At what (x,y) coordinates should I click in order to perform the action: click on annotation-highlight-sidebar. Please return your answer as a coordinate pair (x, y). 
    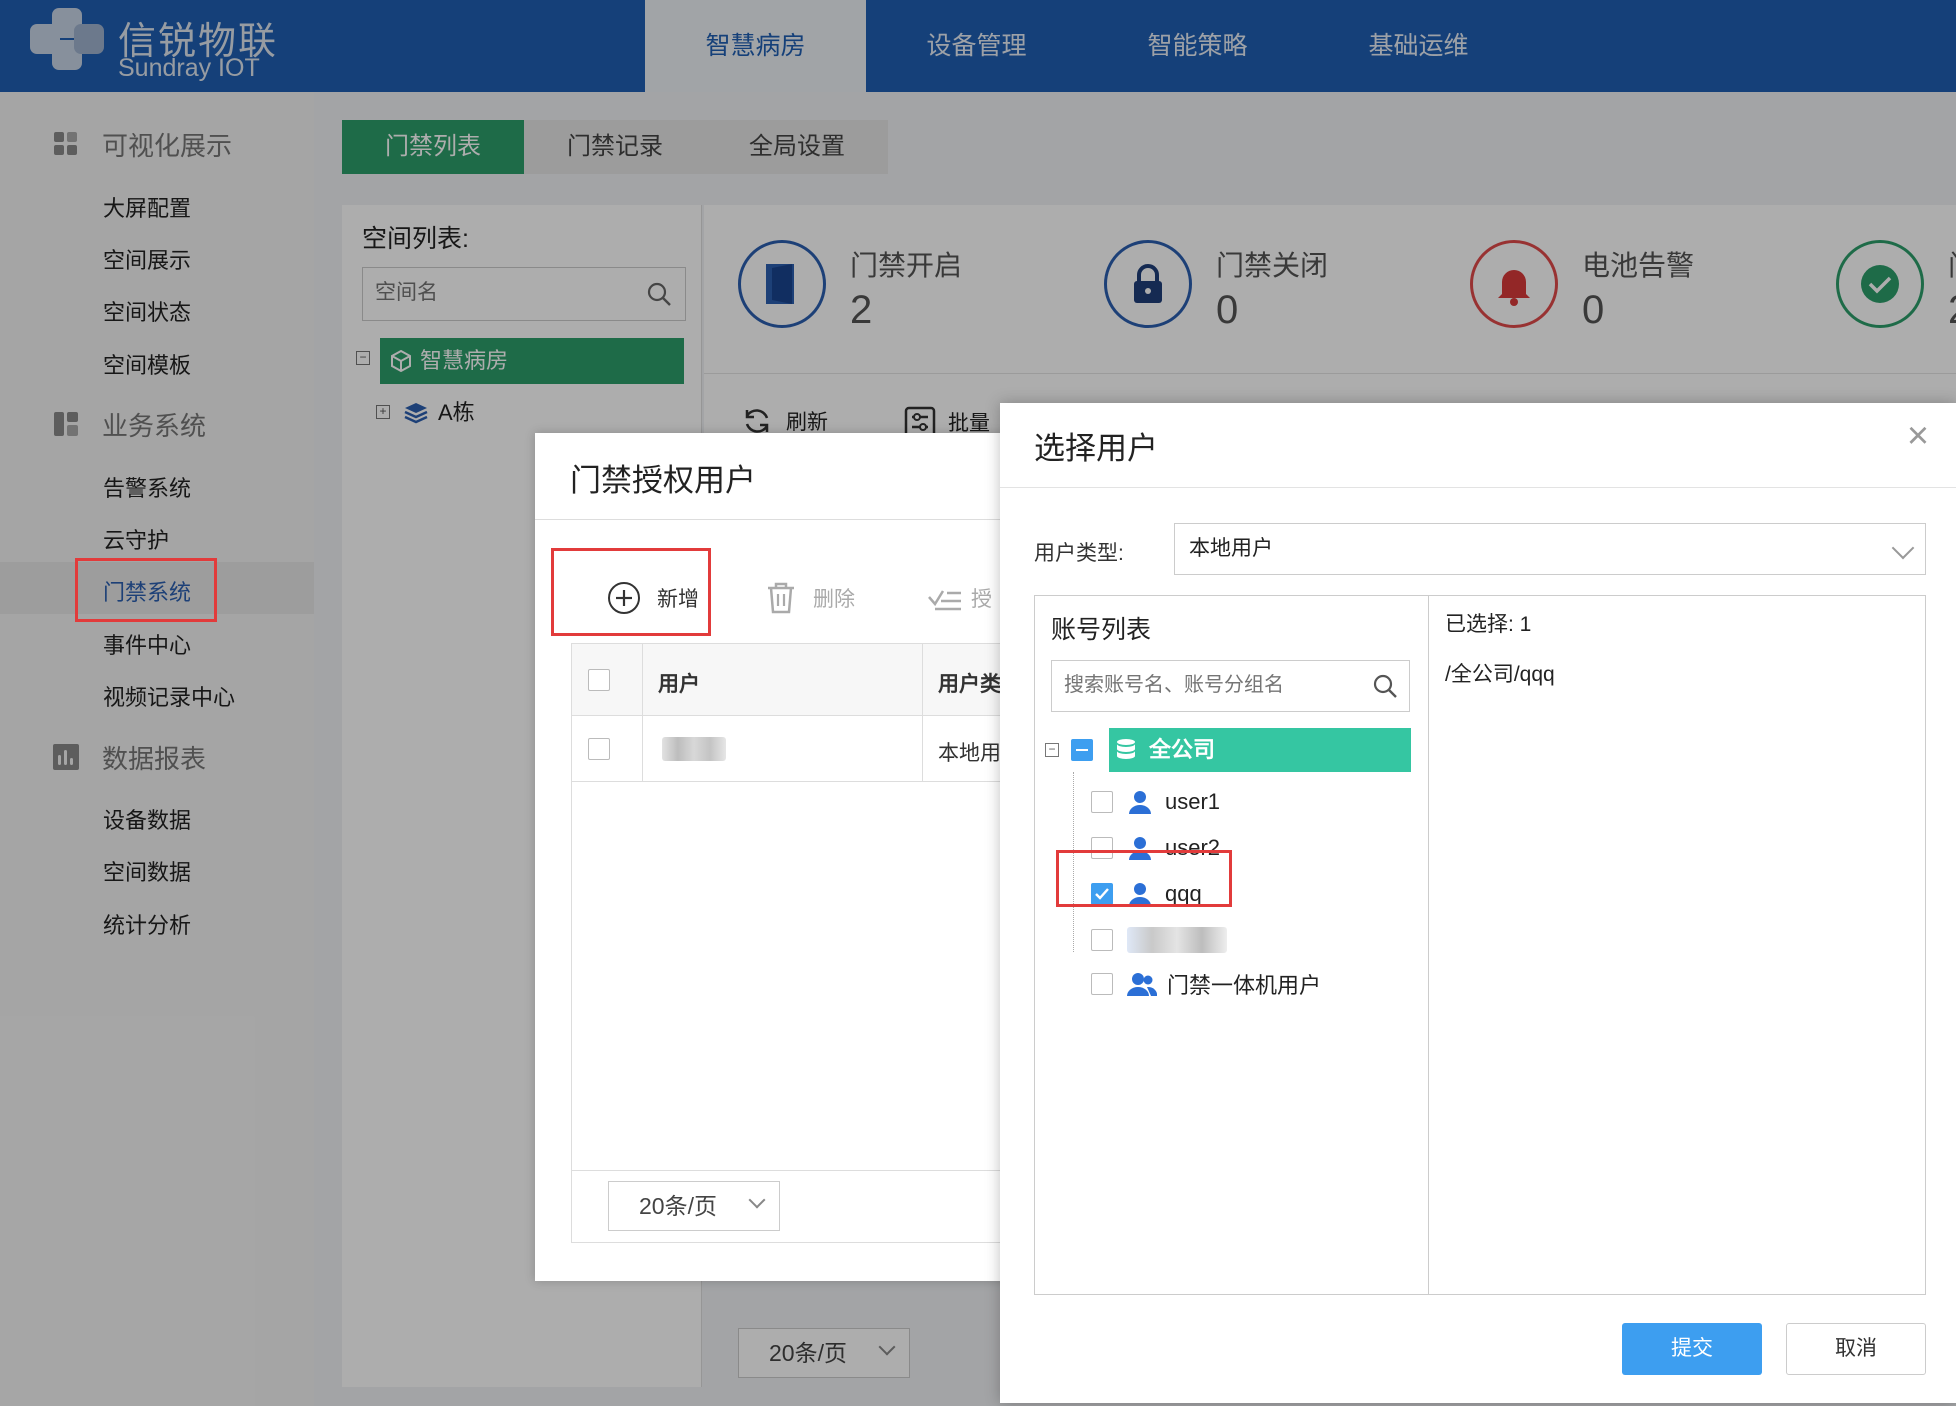
    Looking at the image, I should click on (146, 590).